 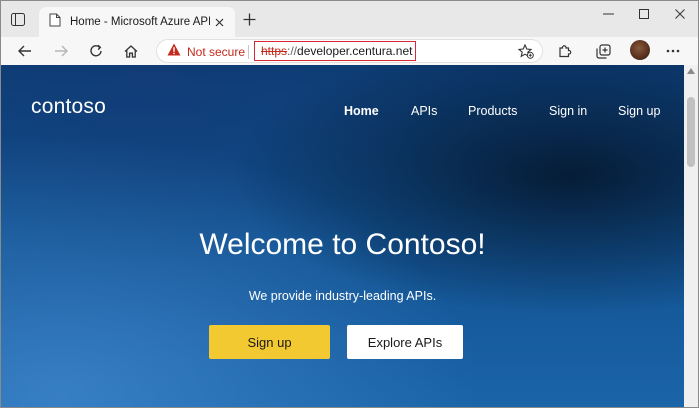 I want to click on explore-apis-button: Explore APIs, so click(x=405, y=342).